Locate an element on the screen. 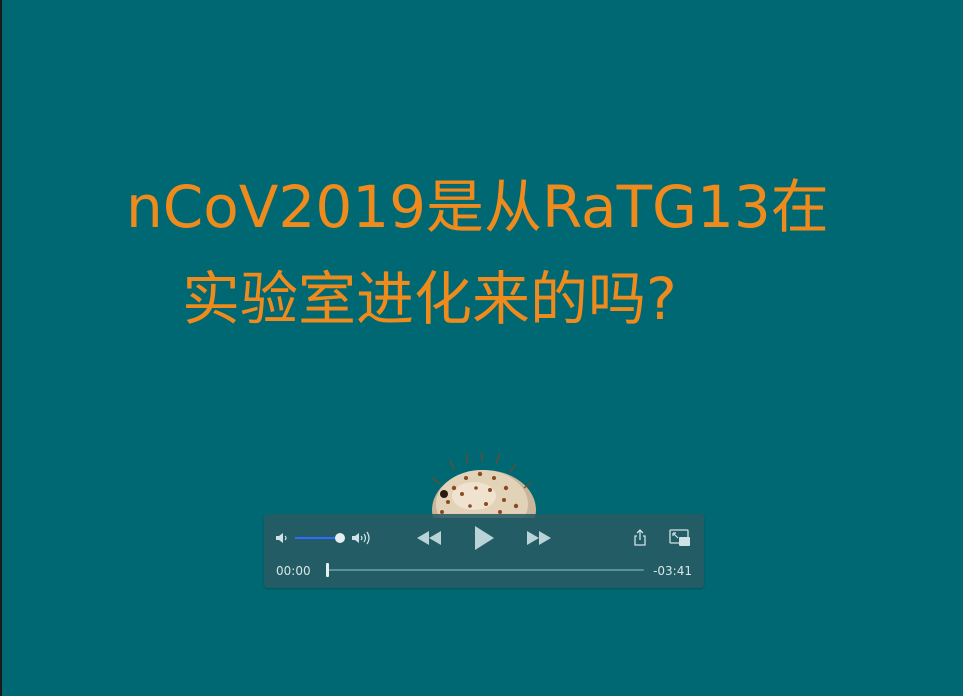 The image size is (963, 696). volume-slider is located at coordinates (320, 538).